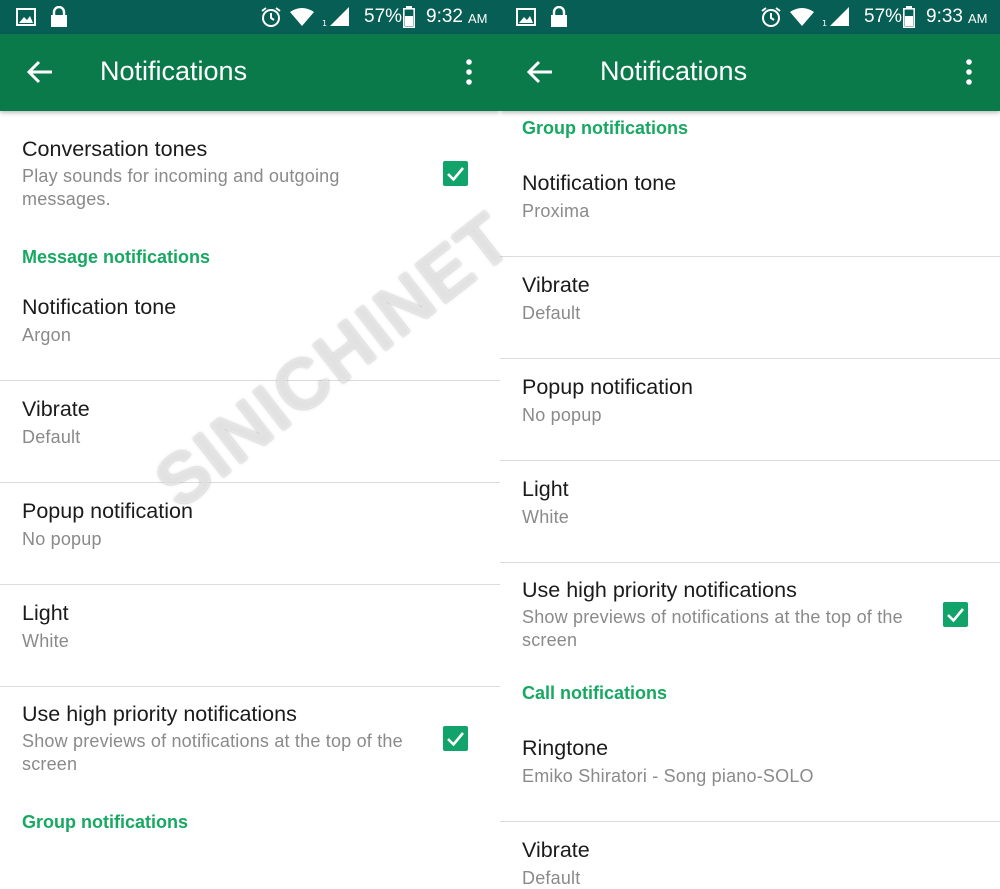 The height and width of the screenshot is (889, 1000). Describe the element at coordinates (750, 205) in the screenshot. I see `settings-row: Notification tone Proxima` at that location.